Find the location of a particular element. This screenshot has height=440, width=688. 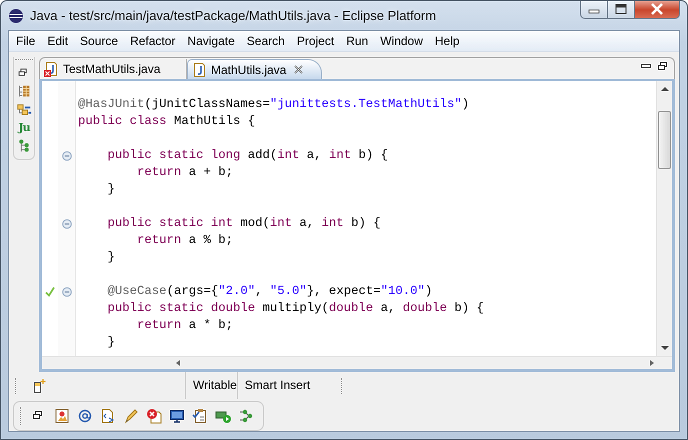

code-line: public static int mod(int a, int b) { is located at coordinates (244, 223).